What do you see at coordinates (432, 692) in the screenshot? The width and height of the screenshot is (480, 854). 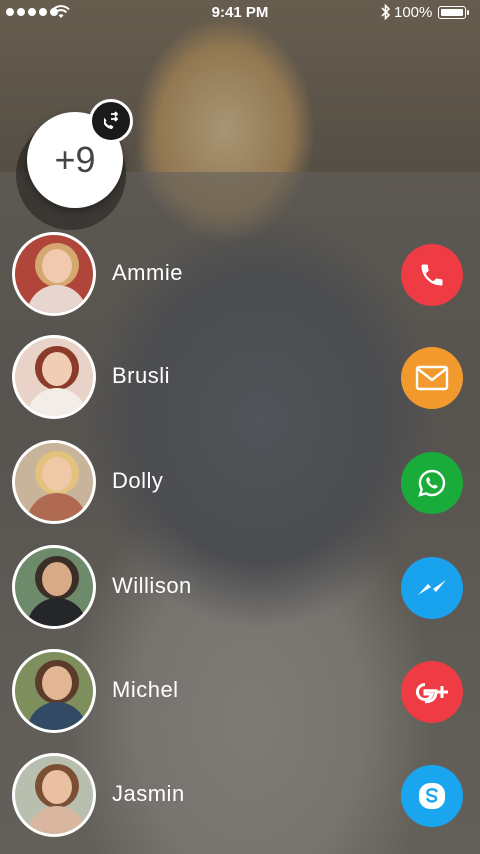 I see `google-plus-icon` at bounding box center [432, 692].